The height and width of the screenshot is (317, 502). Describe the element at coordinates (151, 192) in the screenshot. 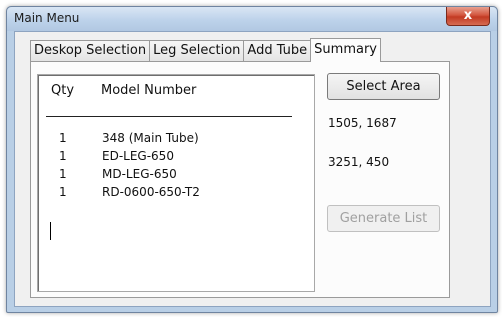

I see `item-model-number: RD-0600-650-T2` at that location.